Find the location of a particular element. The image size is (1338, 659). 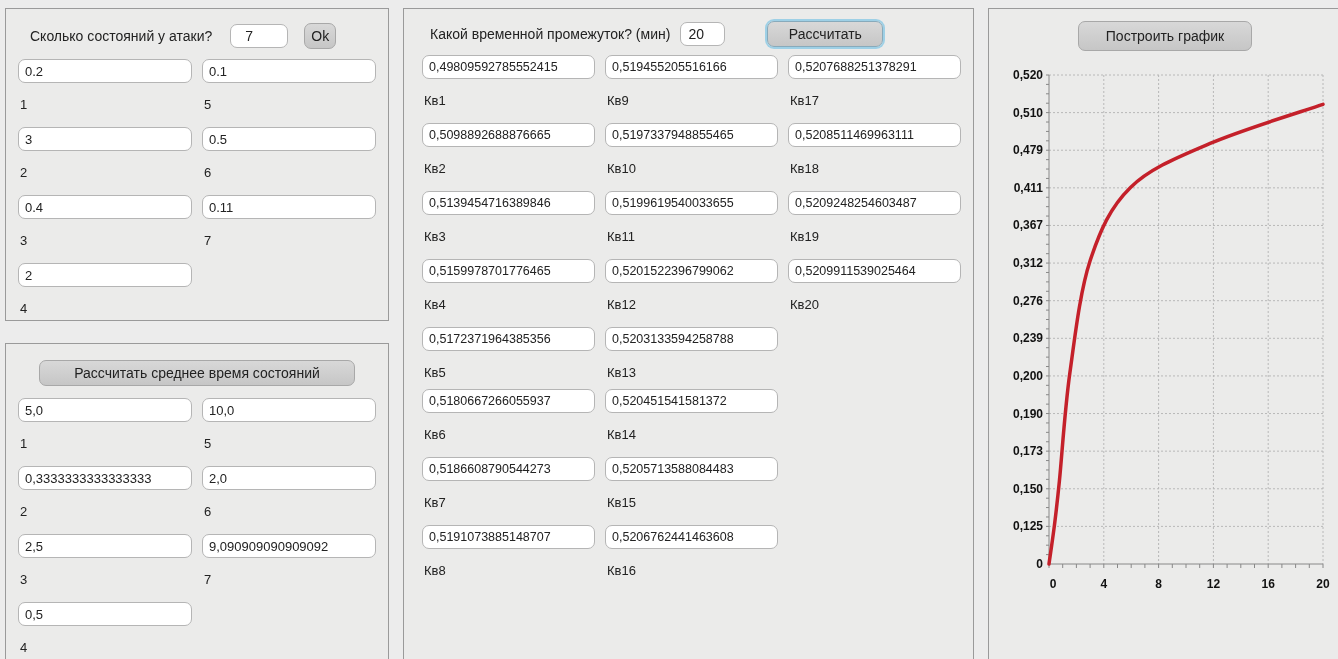

result-field: 0,5209248254603487 is located at coordinates (874, 203).